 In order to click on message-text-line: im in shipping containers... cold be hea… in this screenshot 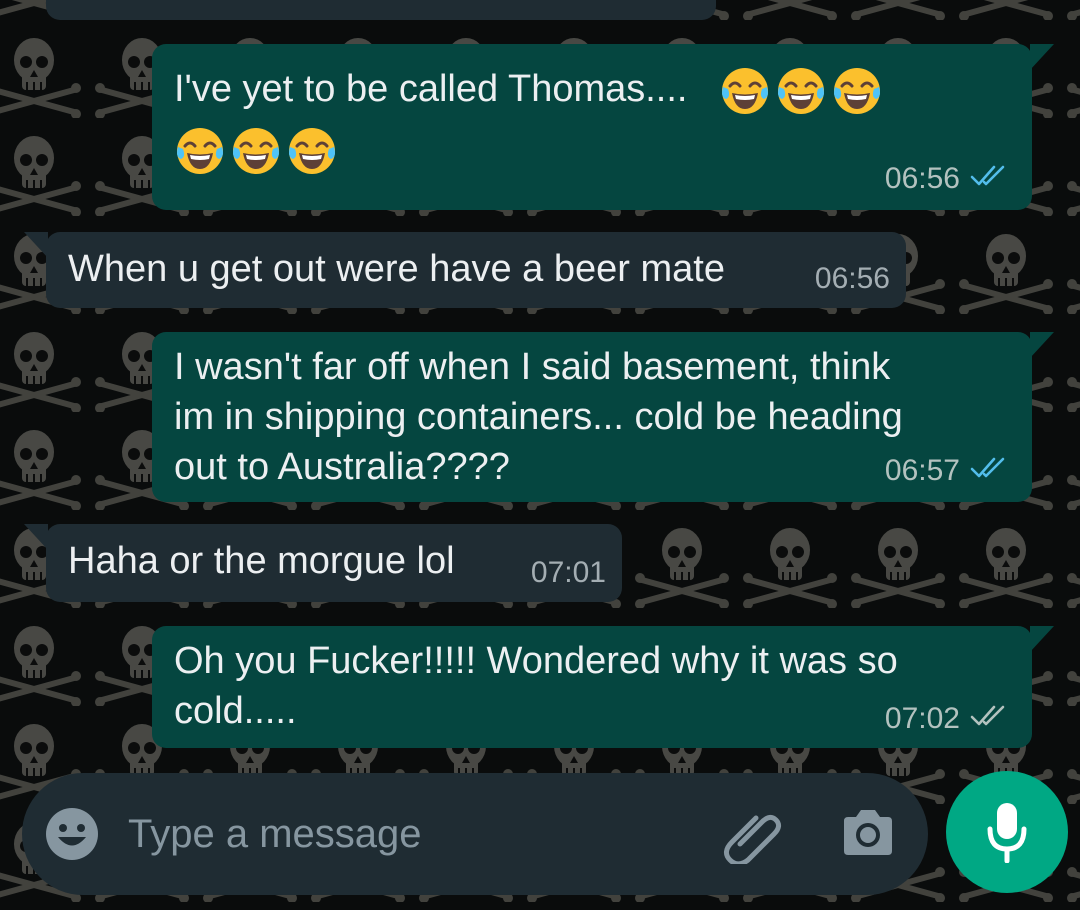, I will do `click(538, 417)`.